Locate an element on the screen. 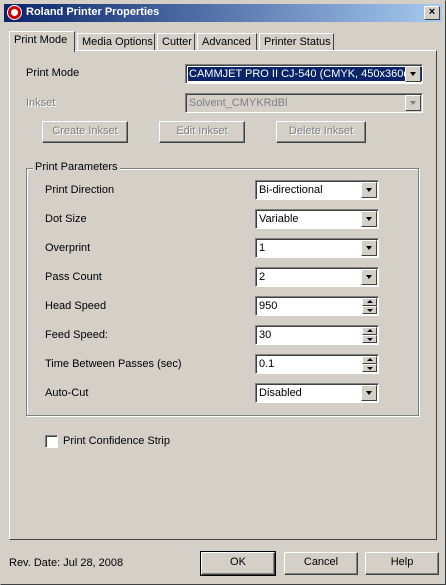 Image resolution: width=446 pixels, height=585 pixels. print-direction-value: Bi-directional is located at coordinates (291, 190).